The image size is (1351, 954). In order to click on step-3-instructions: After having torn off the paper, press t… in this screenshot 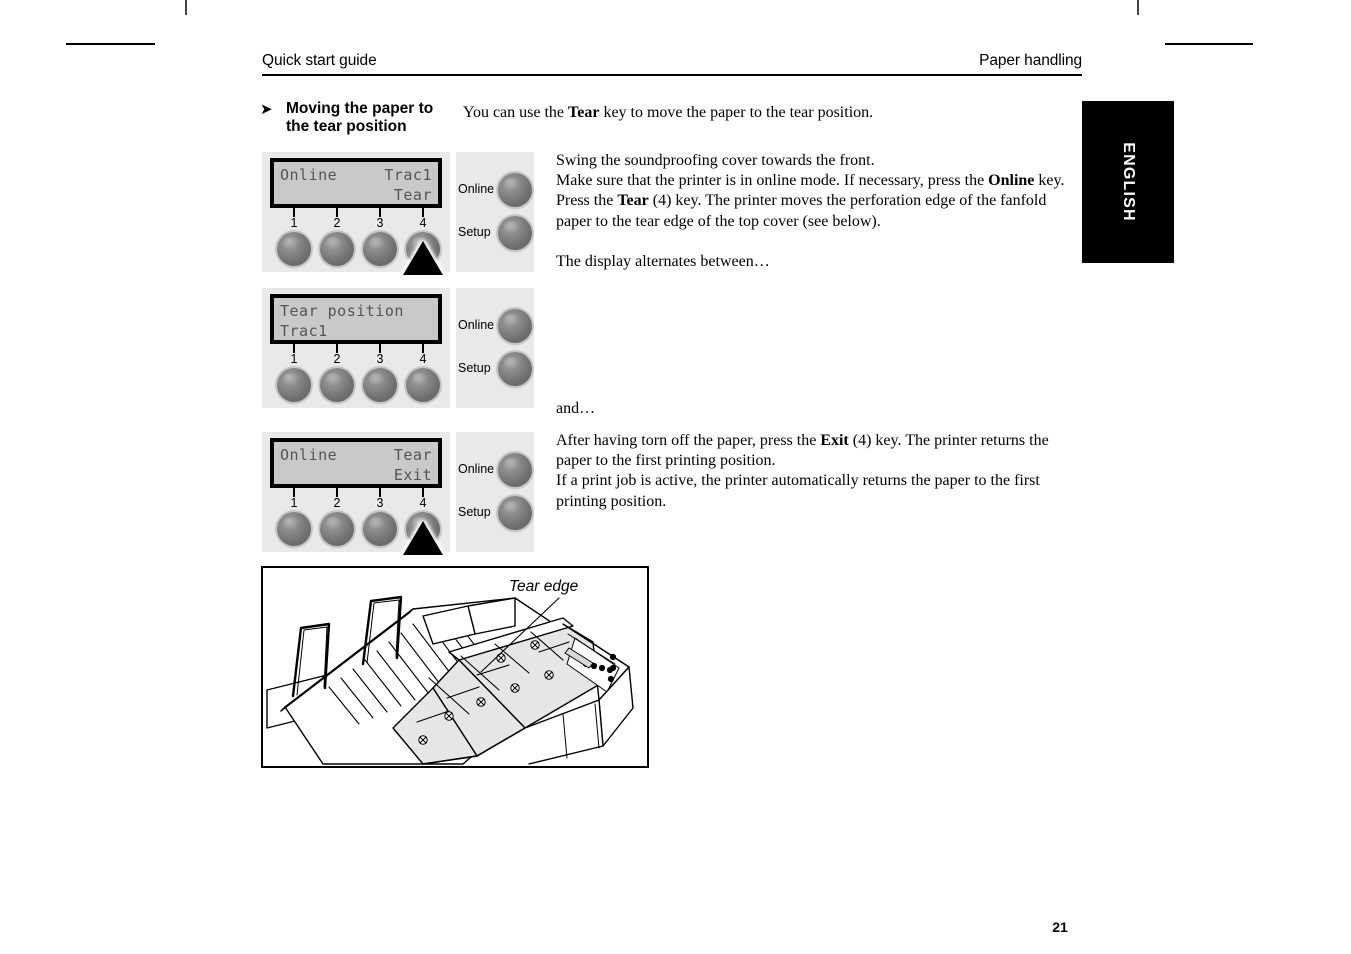, I will do `click(818, 471)`.